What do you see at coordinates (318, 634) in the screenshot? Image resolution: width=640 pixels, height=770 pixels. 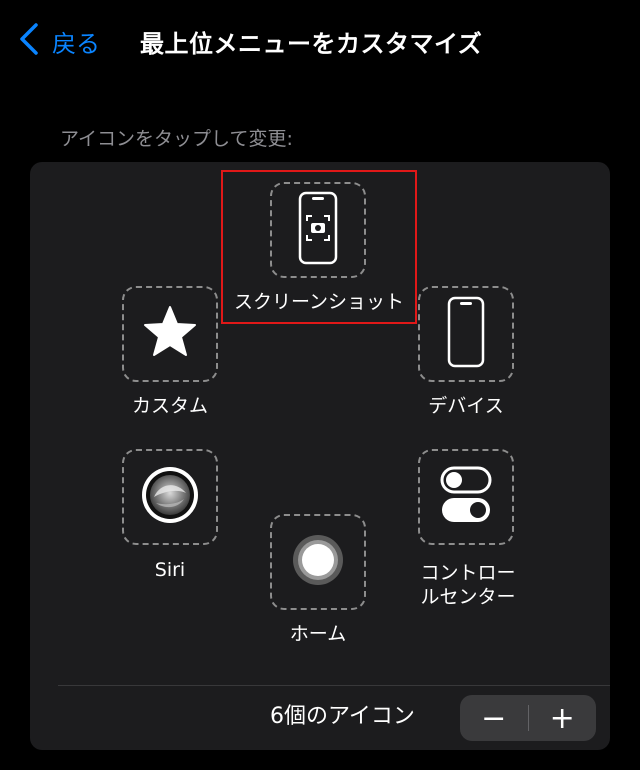 I see `icon-label-home: ホーム` at bounding box center [318, 634].